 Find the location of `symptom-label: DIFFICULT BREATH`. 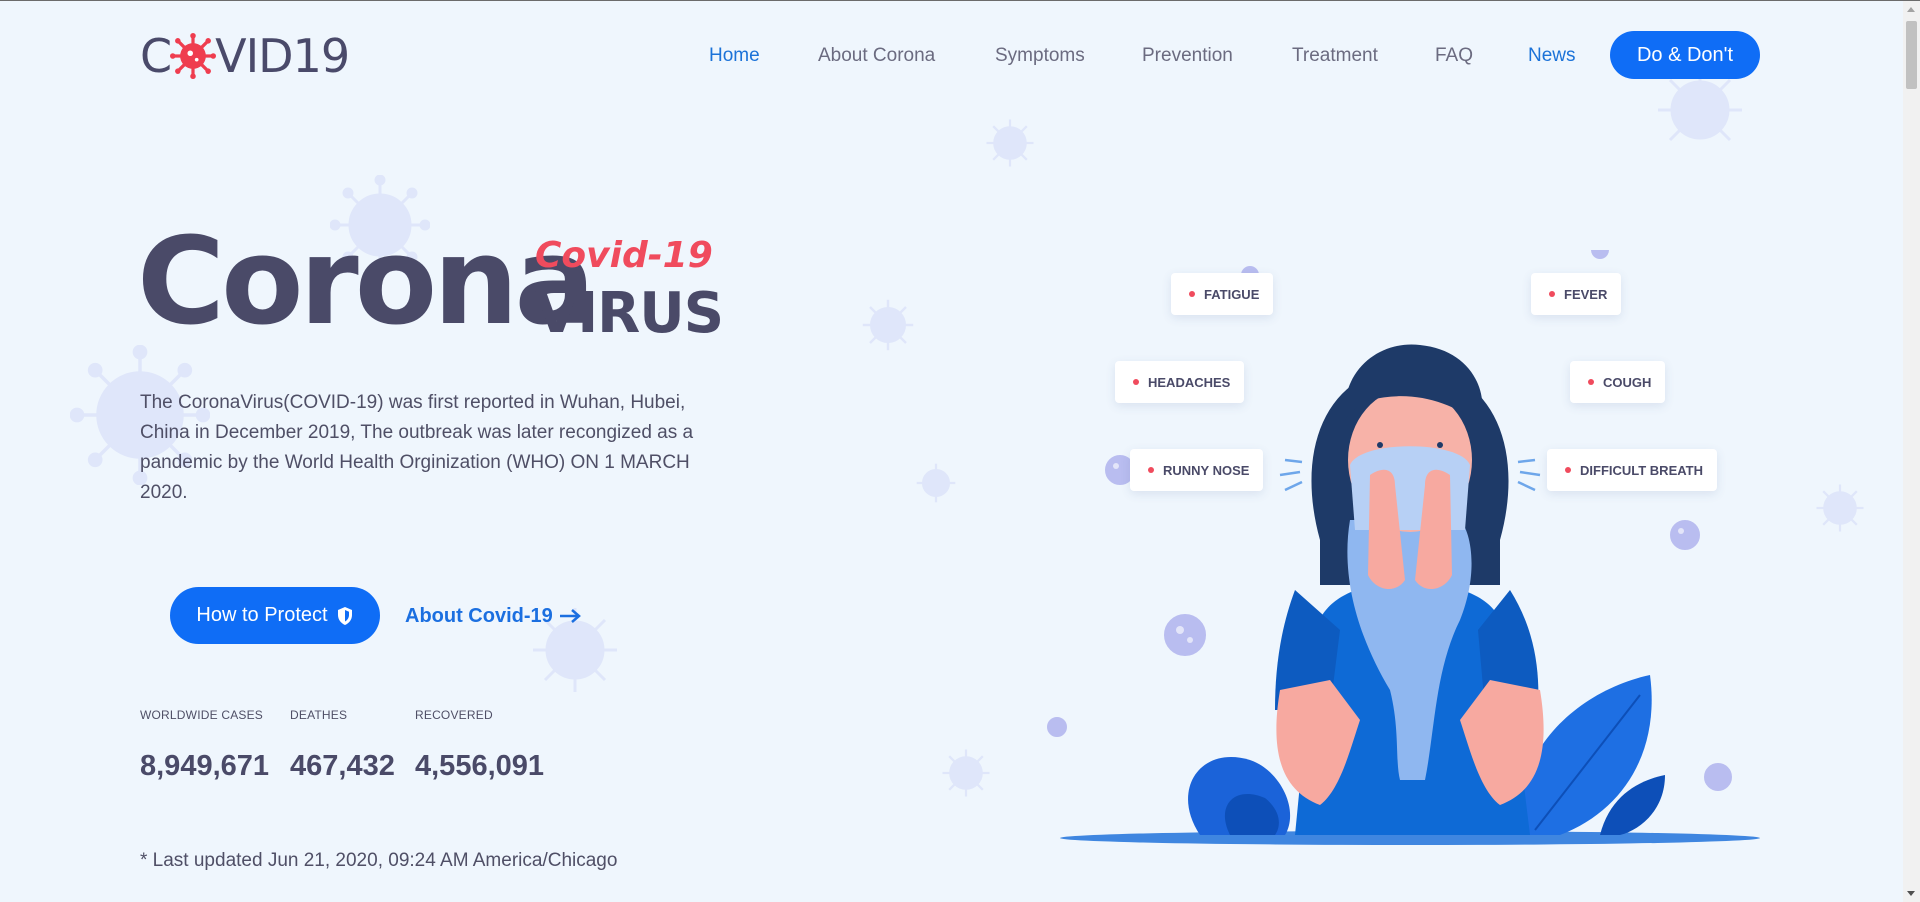

symptom-label: DIFFICULT BREATH is located at coordinates (1641, 470).